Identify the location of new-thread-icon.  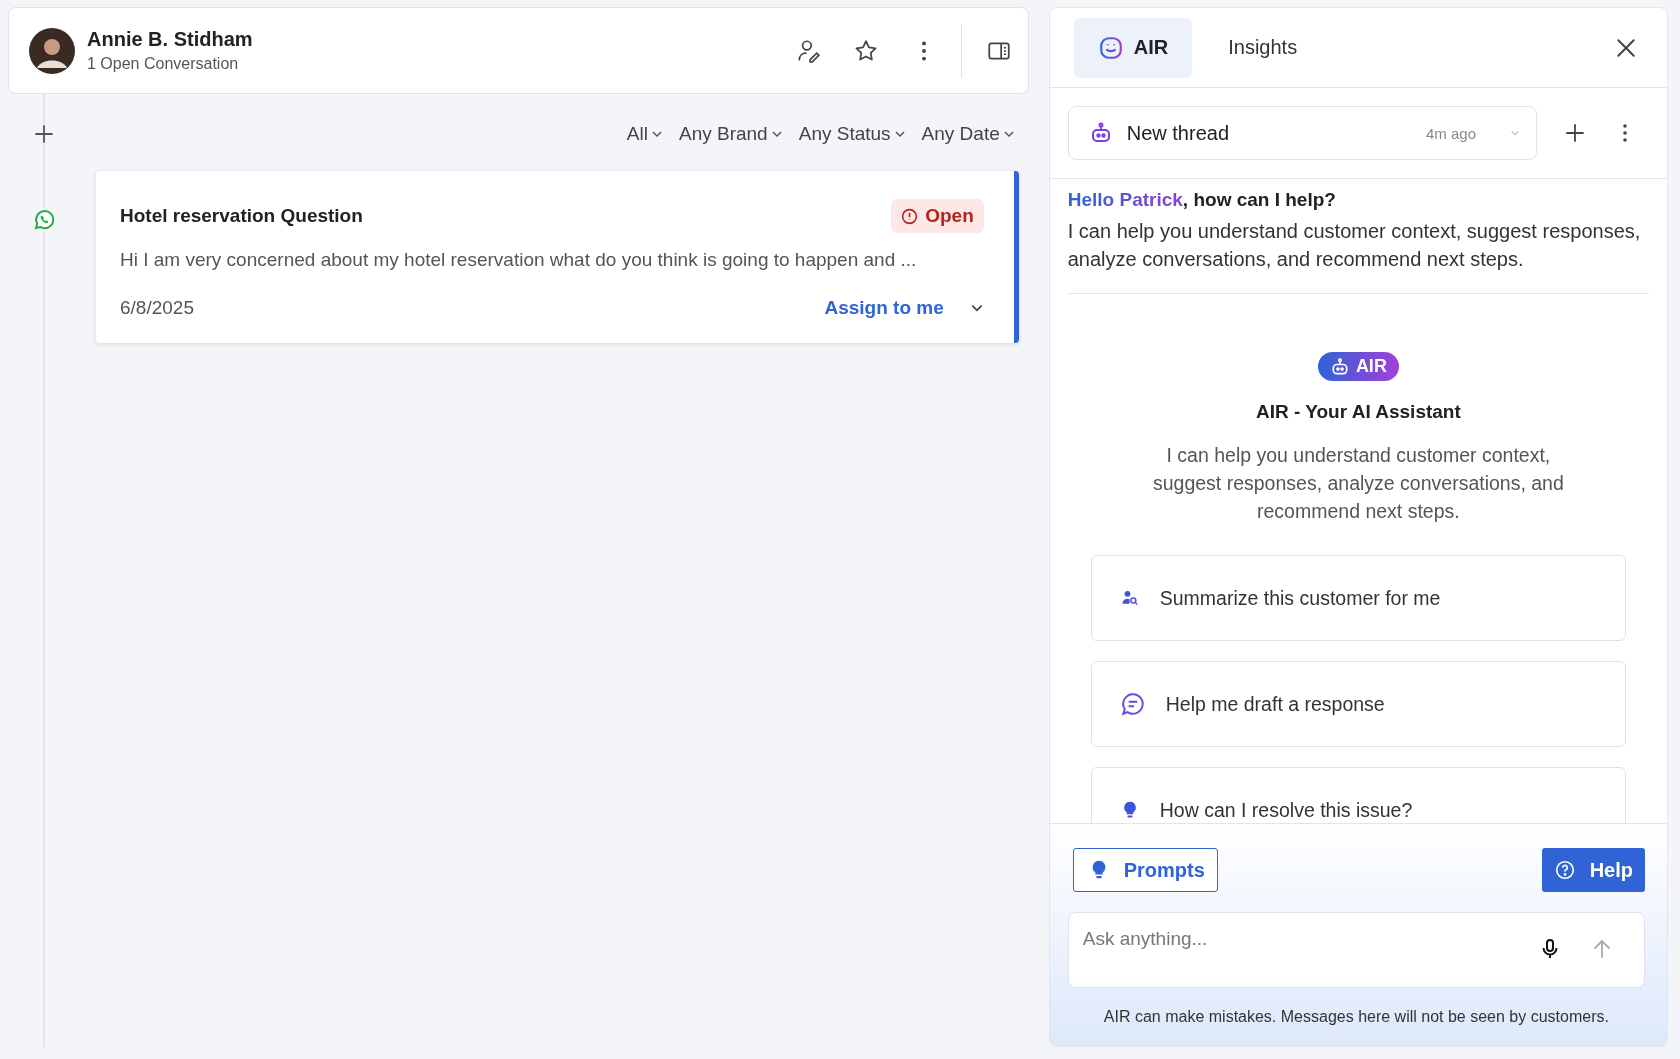
(1575, 133).